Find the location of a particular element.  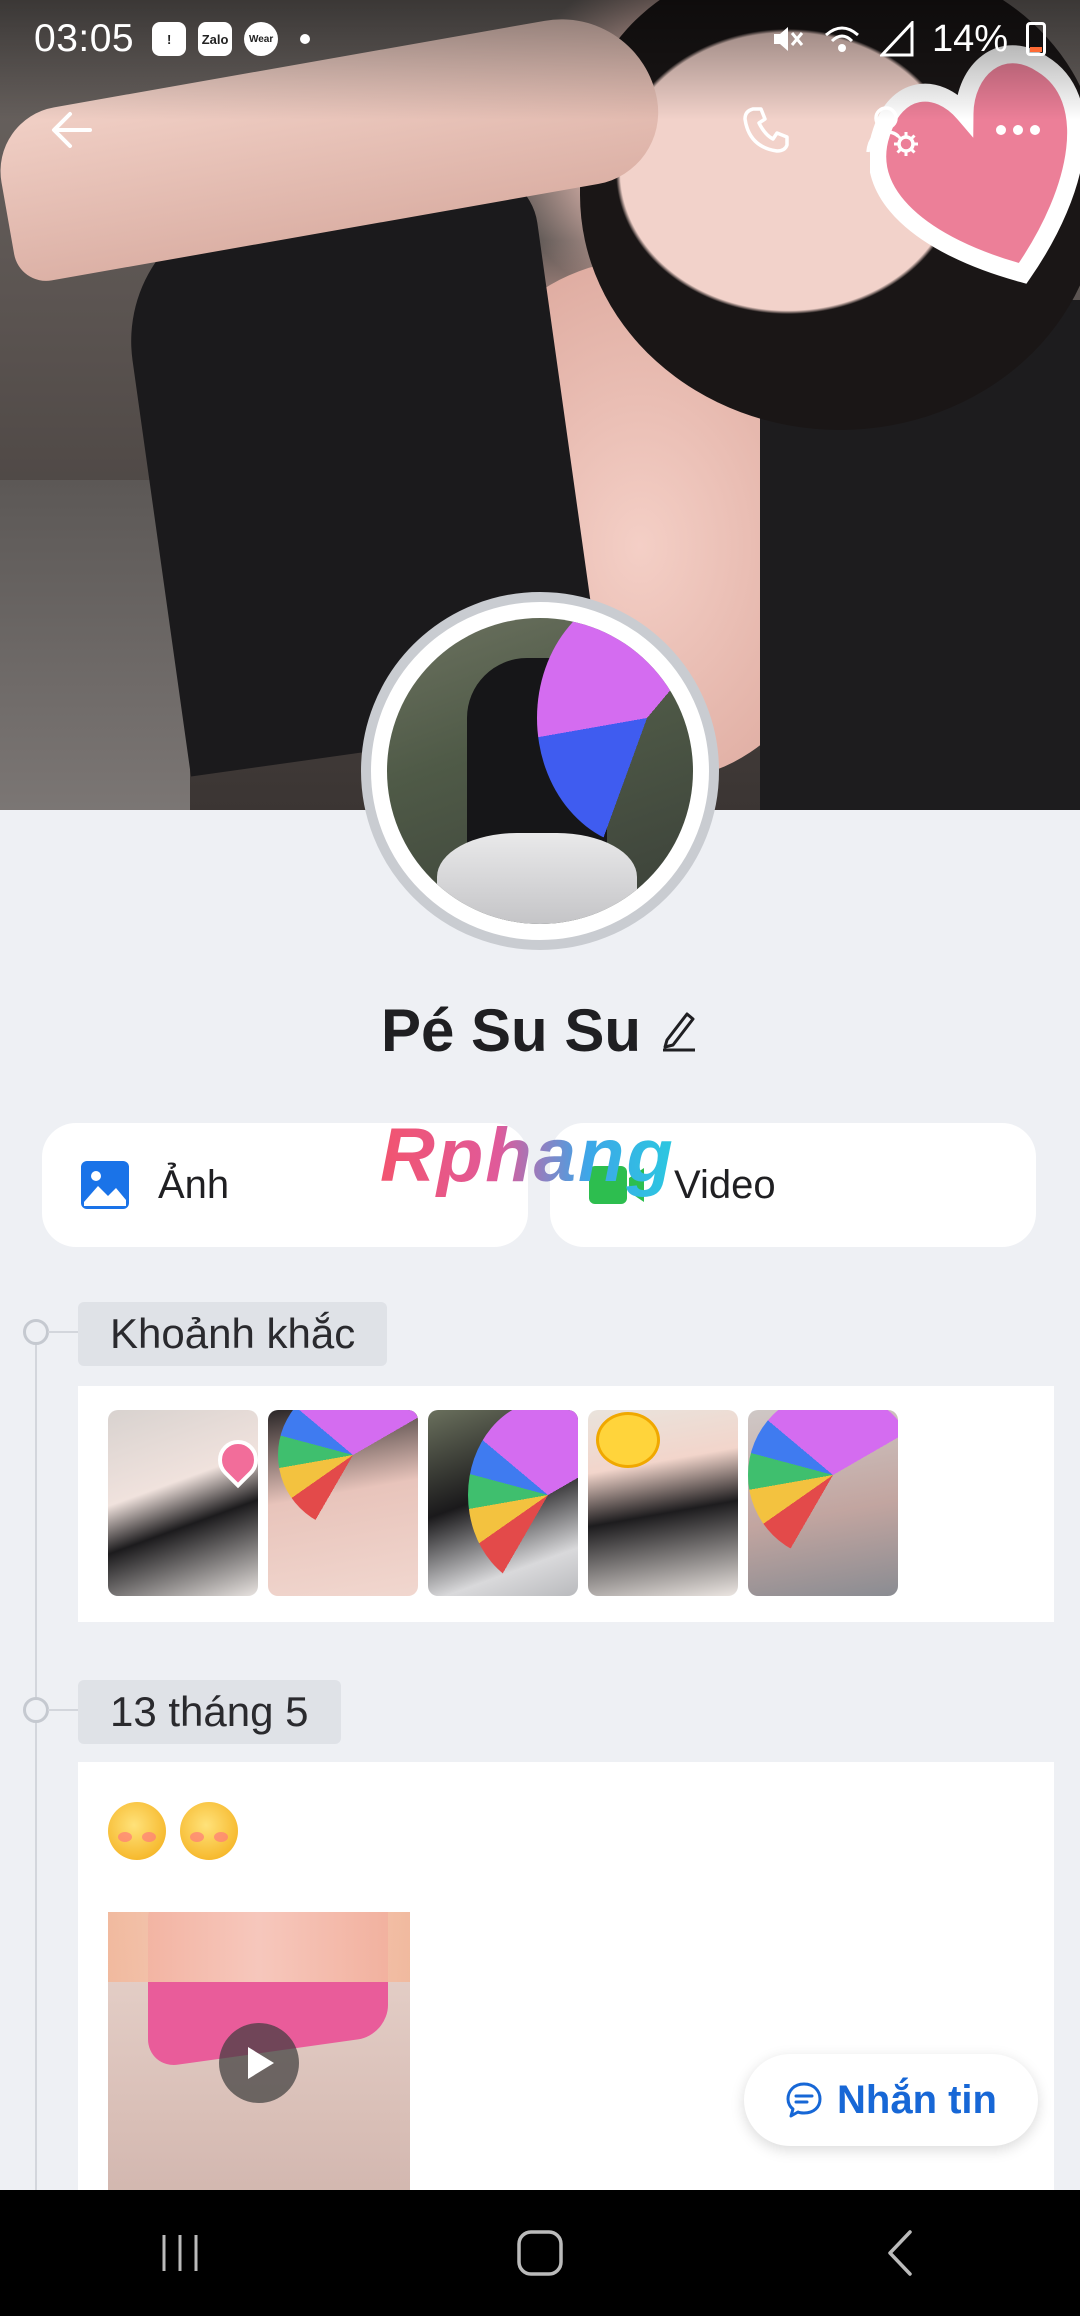

notification-icons: ! Zalo Wear is located at coordinates (231, 39).